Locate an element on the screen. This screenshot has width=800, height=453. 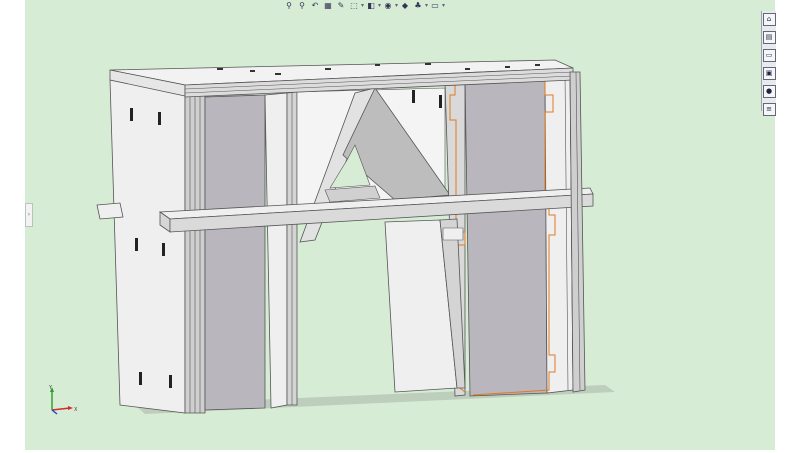
left-inner-face is located at coordinates (235, 252).